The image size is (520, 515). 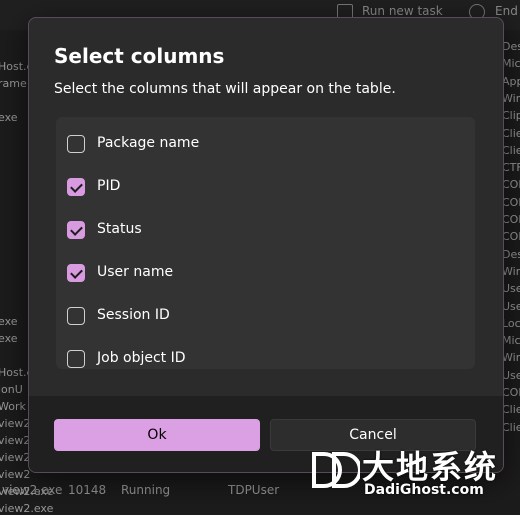 What do you see at coordinates (119, 229) in the screenshot?
I see `column-option-label: Status` at bounding box center [119, 229].